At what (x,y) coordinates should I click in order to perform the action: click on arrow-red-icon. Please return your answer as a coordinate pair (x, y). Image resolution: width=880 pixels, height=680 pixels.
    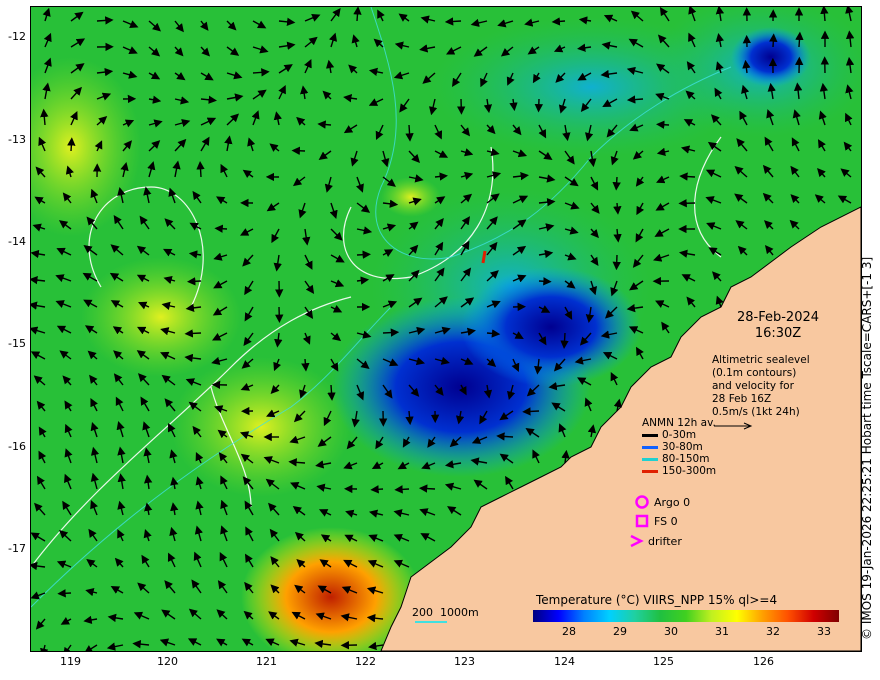
    Looking at the image, I should click on (650, 471).